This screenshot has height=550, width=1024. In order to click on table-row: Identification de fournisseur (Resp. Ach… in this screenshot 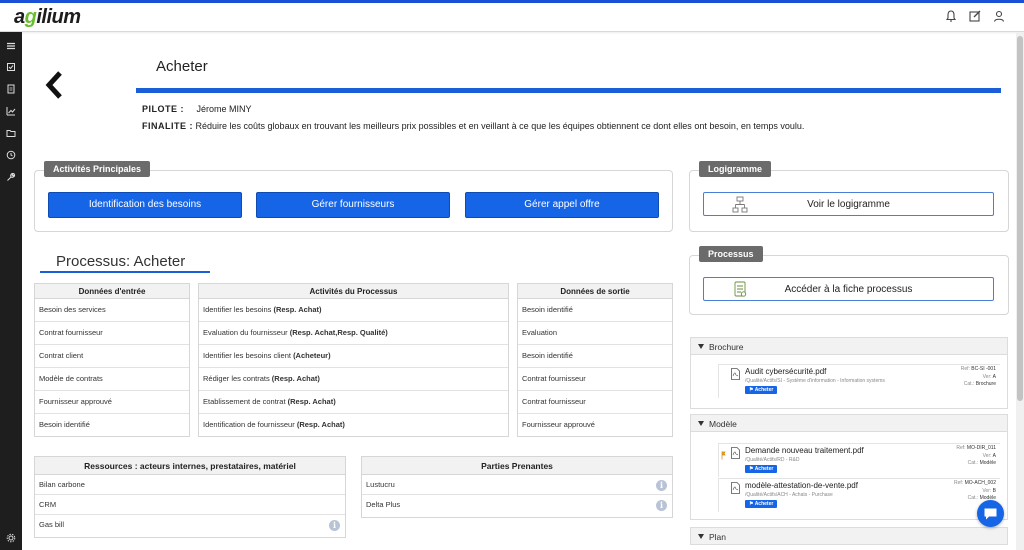, I will do `click(353, 425)`.